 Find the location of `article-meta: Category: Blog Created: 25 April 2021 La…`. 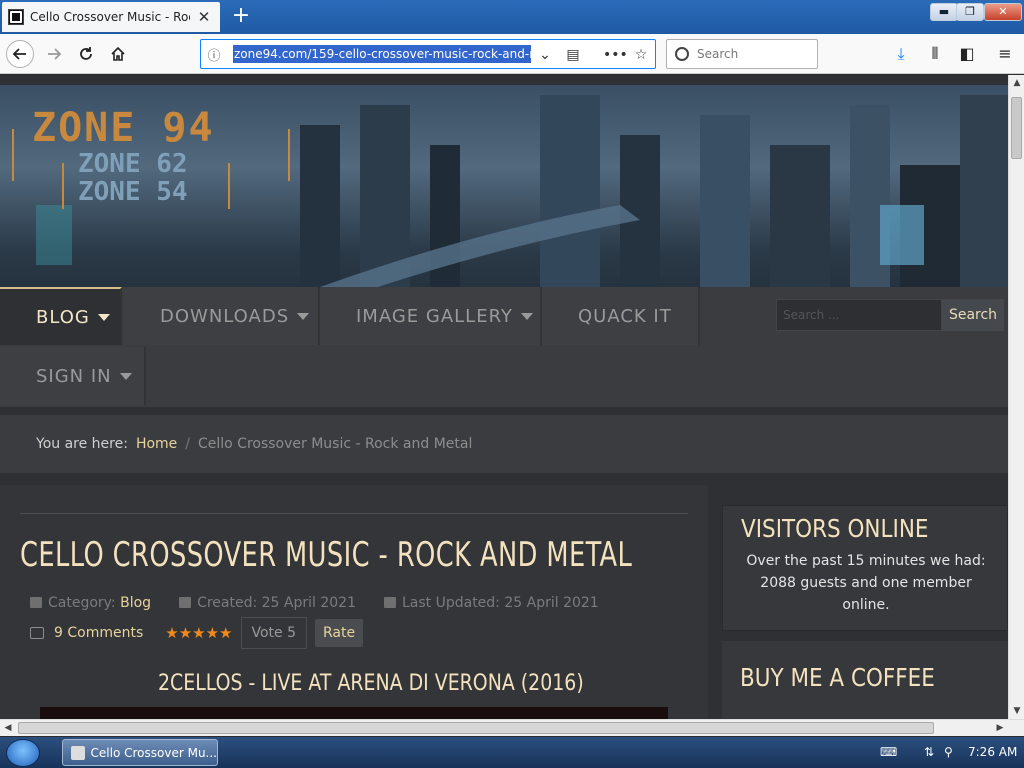

article-meta: Category: Blog Created: 25 April 2021 La… is located at coordinates (314, 603).